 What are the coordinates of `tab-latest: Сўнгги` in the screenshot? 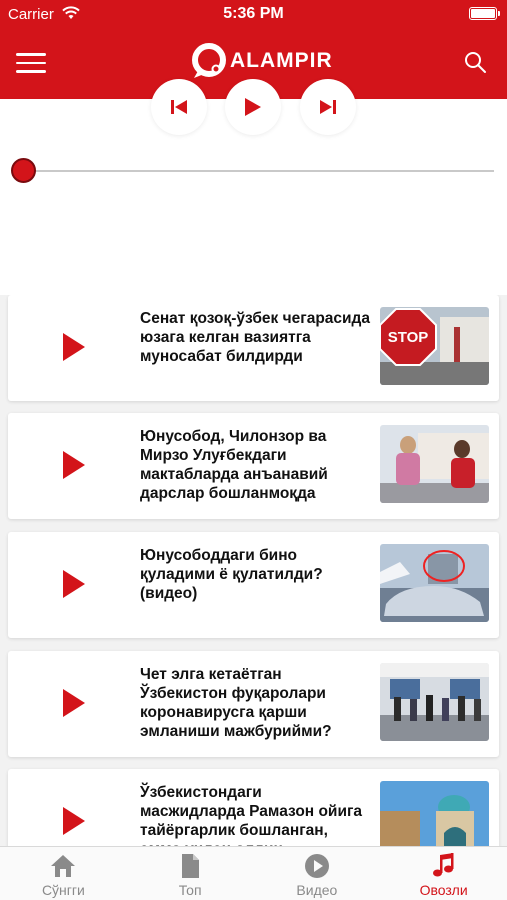 It's located at (63, 873).